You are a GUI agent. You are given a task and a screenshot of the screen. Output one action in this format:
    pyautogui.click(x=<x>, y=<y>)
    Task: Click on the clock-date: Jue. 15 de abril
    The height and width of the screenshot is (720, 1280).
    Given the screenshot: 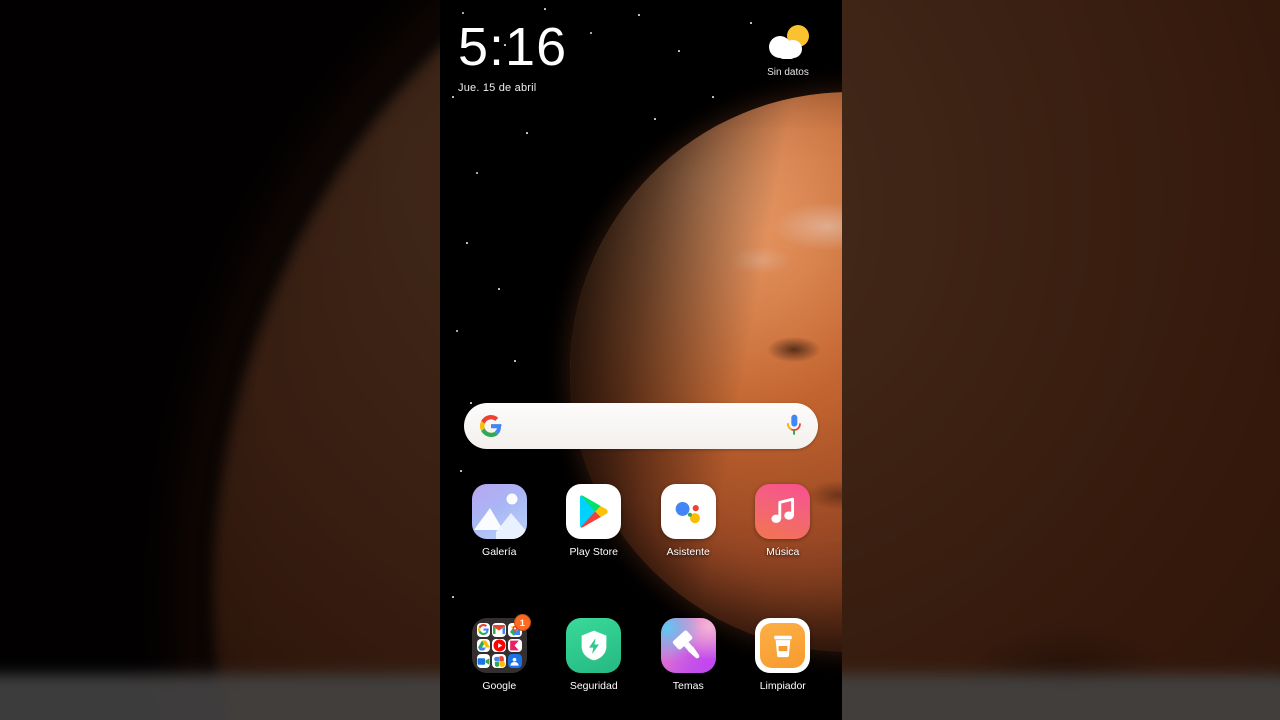 What is the action you would take?
    pyautogui.click(x=497, y=88)
    